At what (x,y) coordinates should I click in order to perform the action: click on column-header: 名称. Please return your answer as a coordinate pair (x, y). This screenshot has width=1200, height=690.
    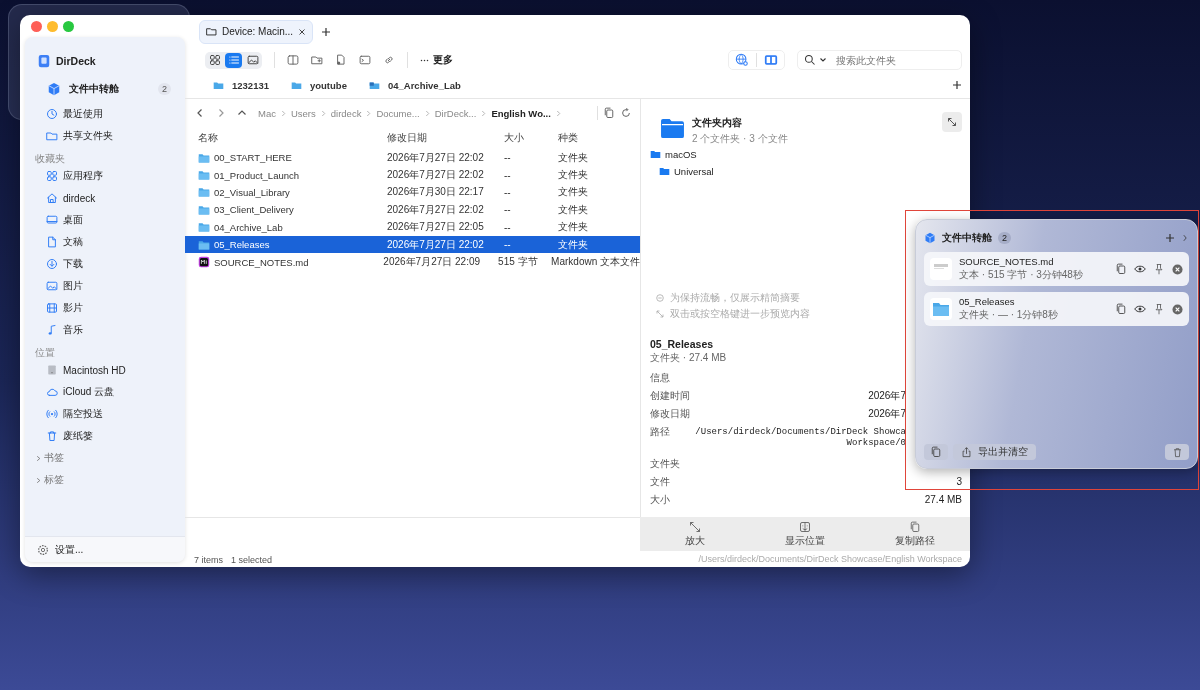
    Looking at the image, I should click on (283, 138).